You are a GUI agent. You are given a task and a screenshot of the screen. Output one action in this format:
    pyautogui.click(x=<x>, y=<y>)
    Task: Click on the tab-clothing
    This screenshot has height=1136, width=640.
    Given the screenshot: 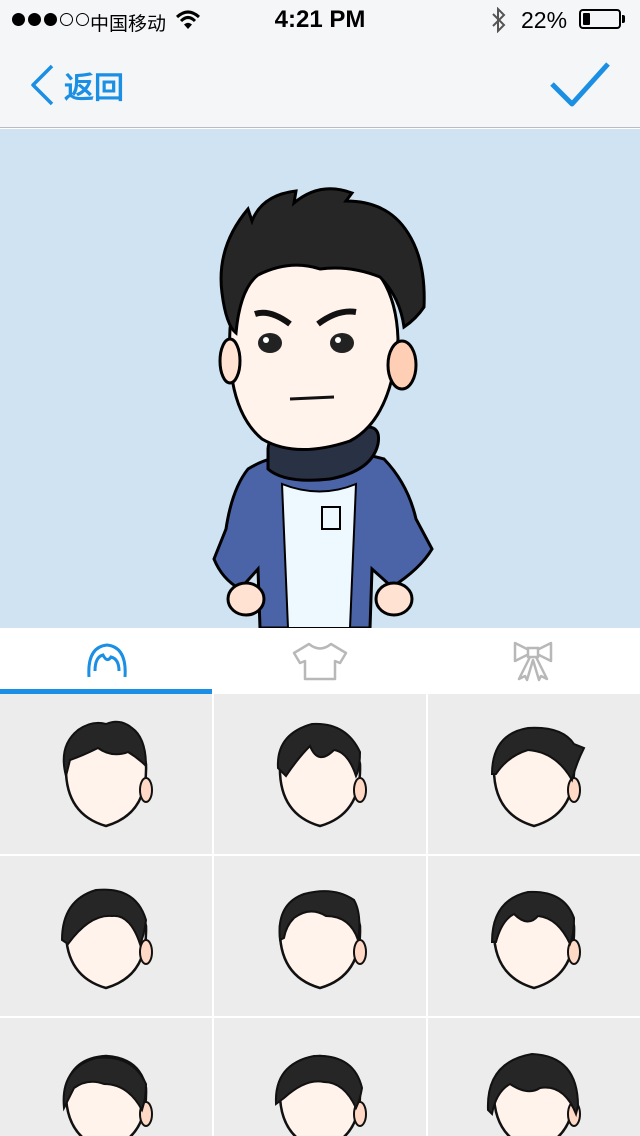 What is the action you would take?
    pyautogui.click(x=319, y=661)
    